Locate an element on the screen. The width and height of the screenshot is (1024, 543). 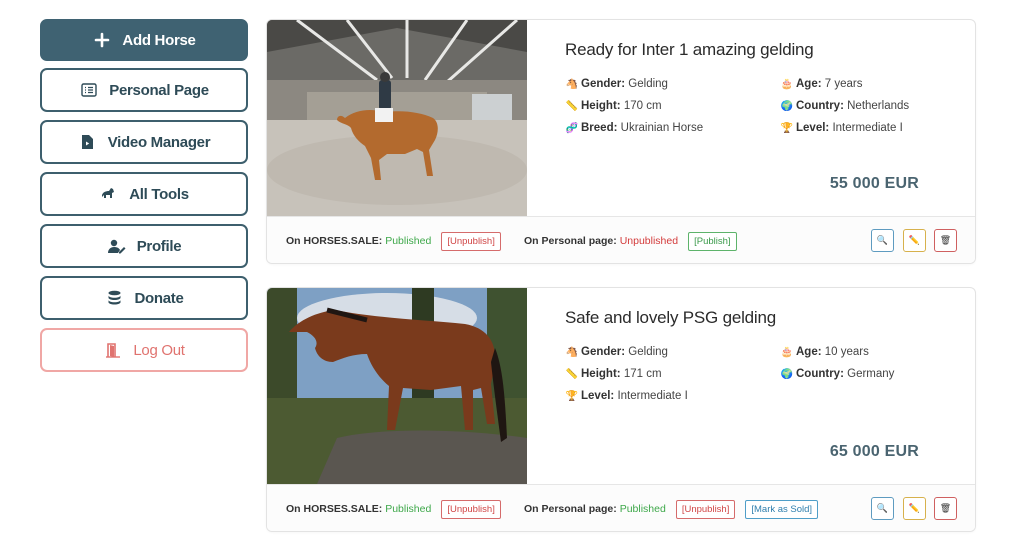
personal-page-button: Personal Page is located at coordinates (144, 90).